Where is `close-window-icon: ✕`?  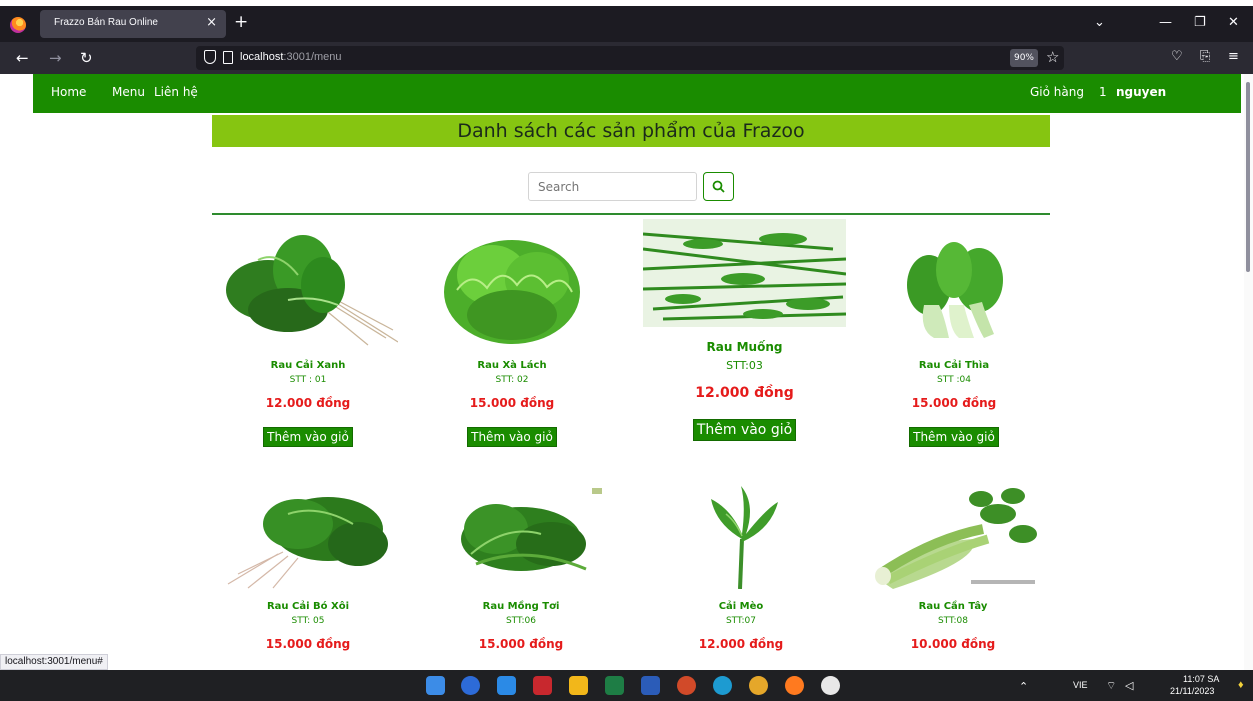 close-window-icon: ✕ is located at coordinates (1233, 22).